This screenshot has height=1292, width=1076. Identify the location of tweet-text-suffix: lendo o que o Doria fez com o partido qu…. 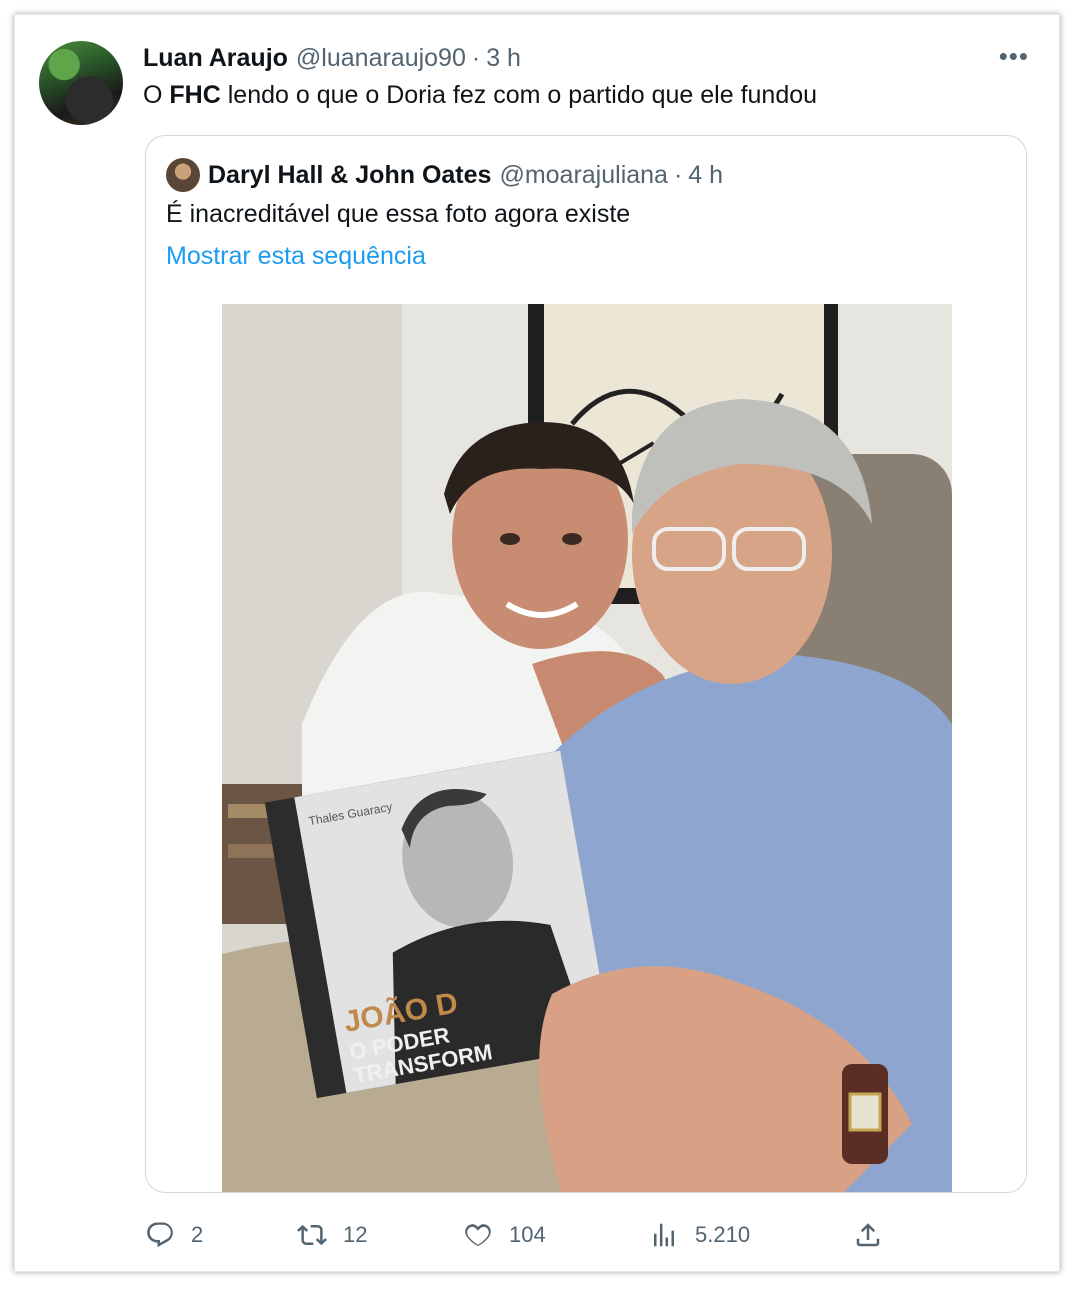
(519, 95).